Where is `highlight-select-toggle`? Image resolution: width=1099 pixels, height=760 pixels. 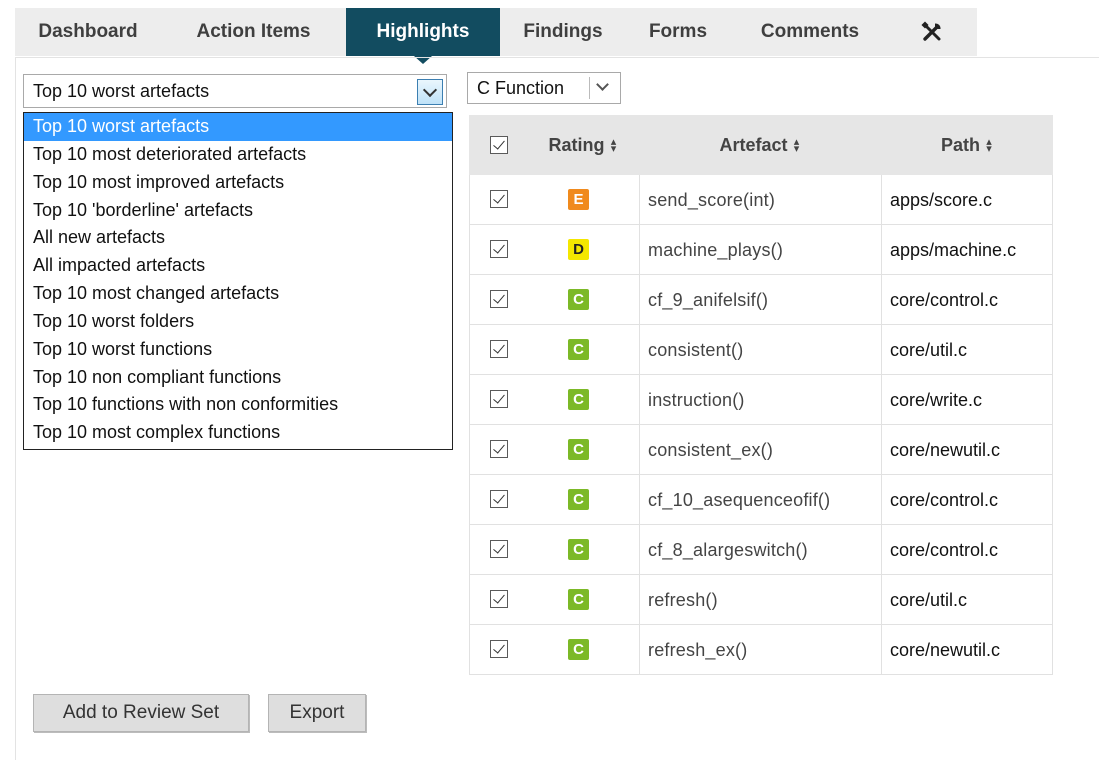 highlight-select-toggle is located at coordinates (430, 92).